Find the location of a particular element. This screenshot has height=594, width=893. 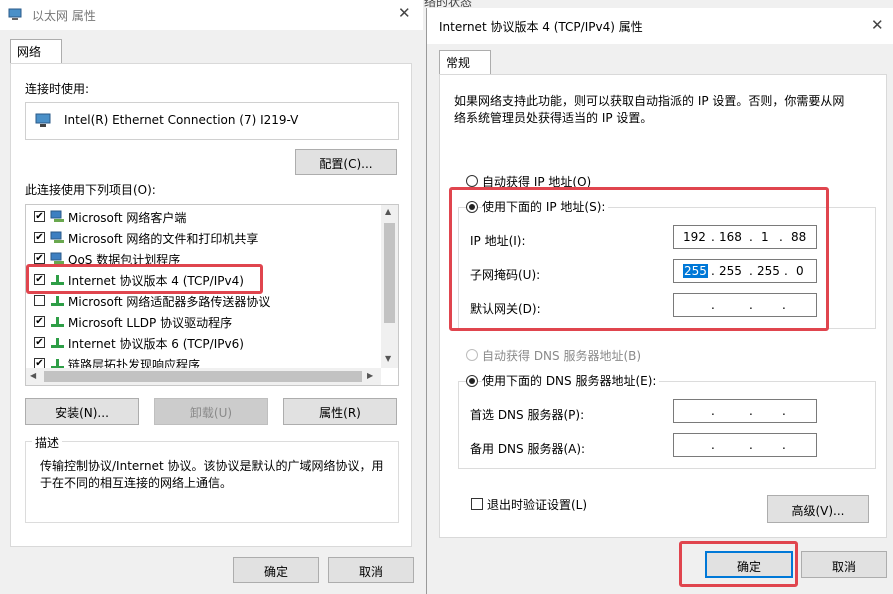

use-dns-radio is located at coordinates (472, 381).